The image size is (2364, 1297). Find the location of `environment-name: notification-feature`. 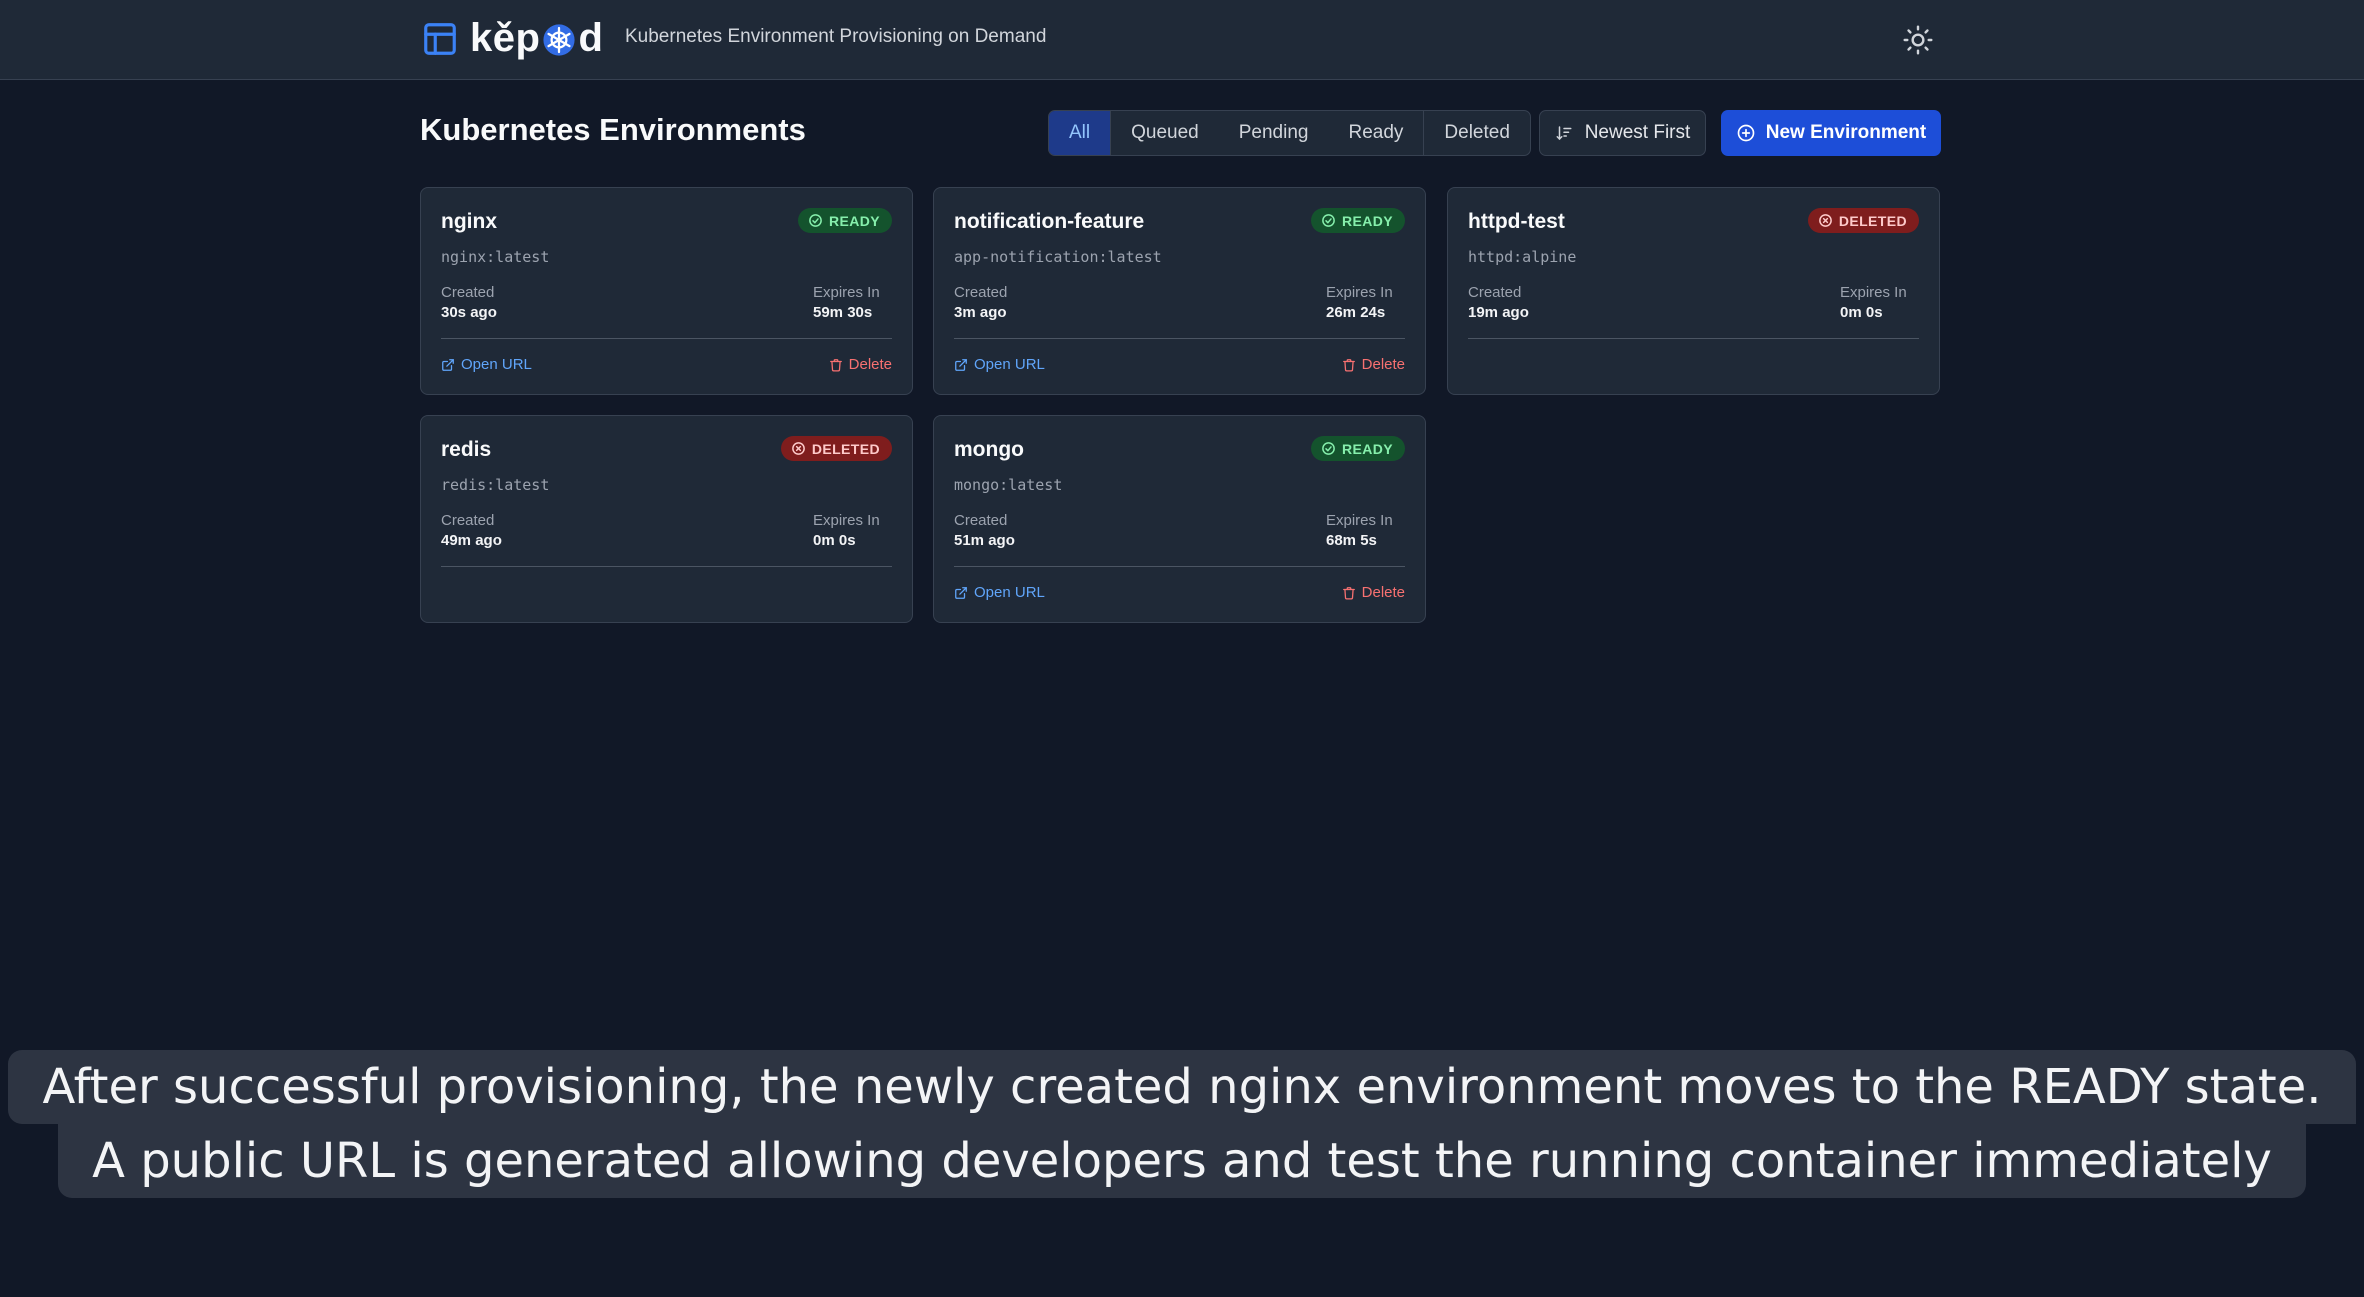

environment-name: notification-feature is located at coordinates (1049, 221).